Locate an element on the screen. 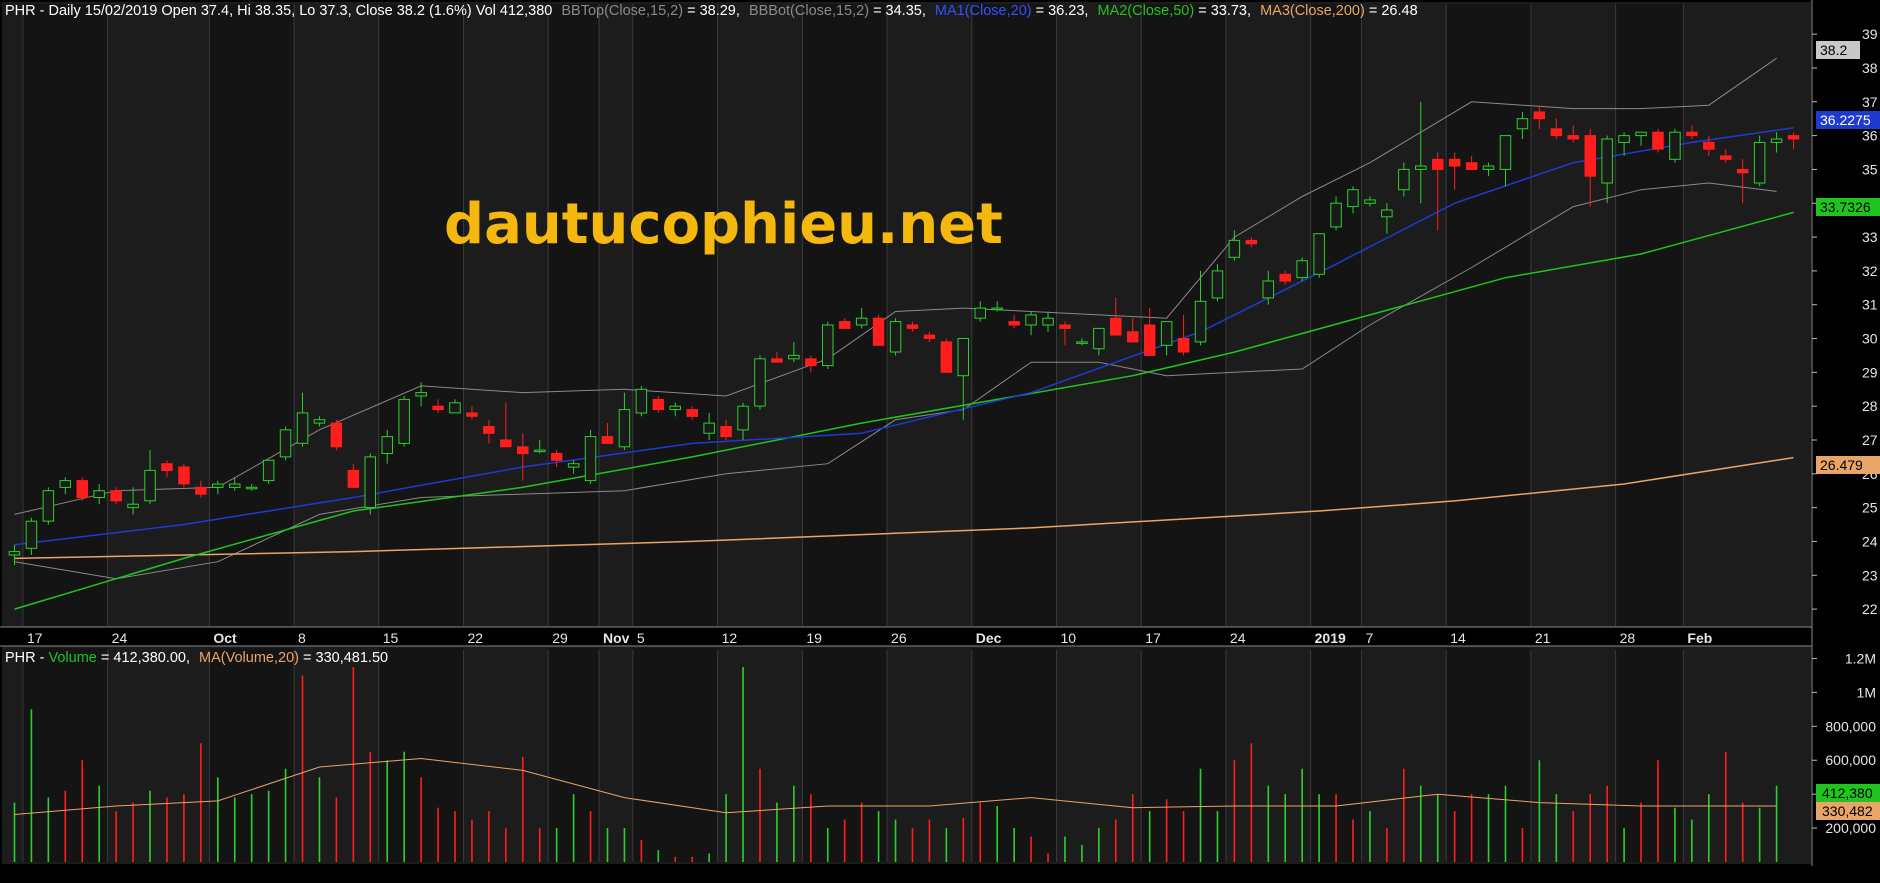 This screenshot has height=883, width=1880. date-tick-label: 28 is located at coordinates (1628, 638).